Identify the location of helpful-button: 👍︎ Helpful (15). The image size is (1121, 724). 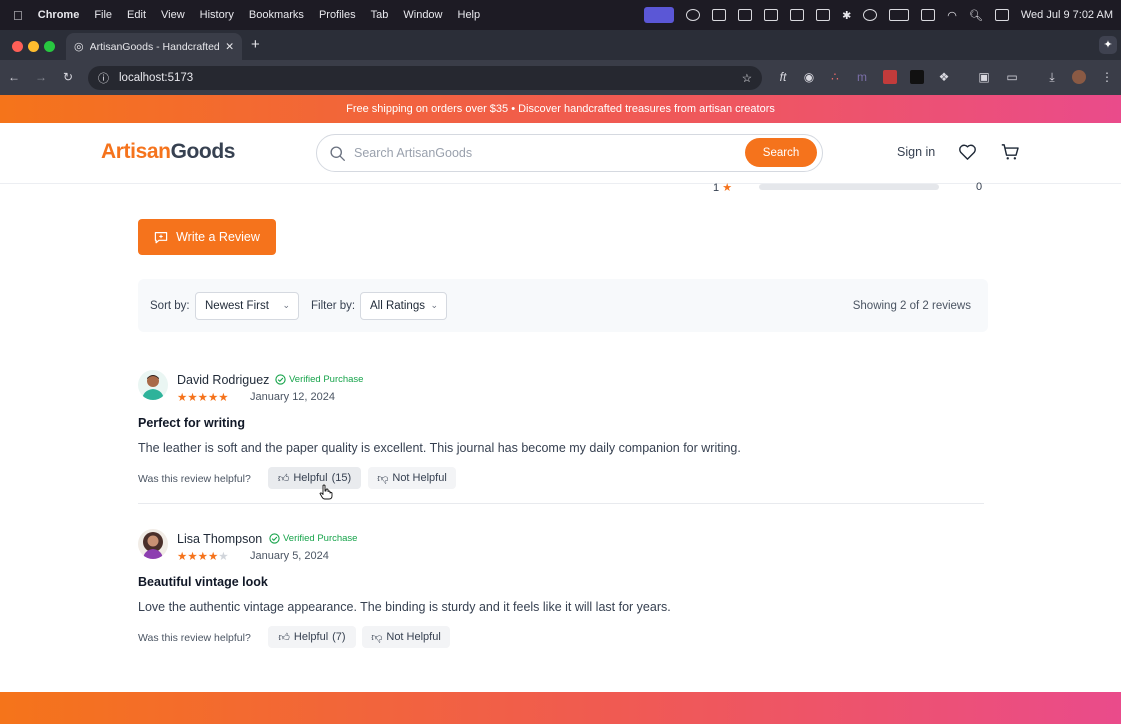
(314, 478).